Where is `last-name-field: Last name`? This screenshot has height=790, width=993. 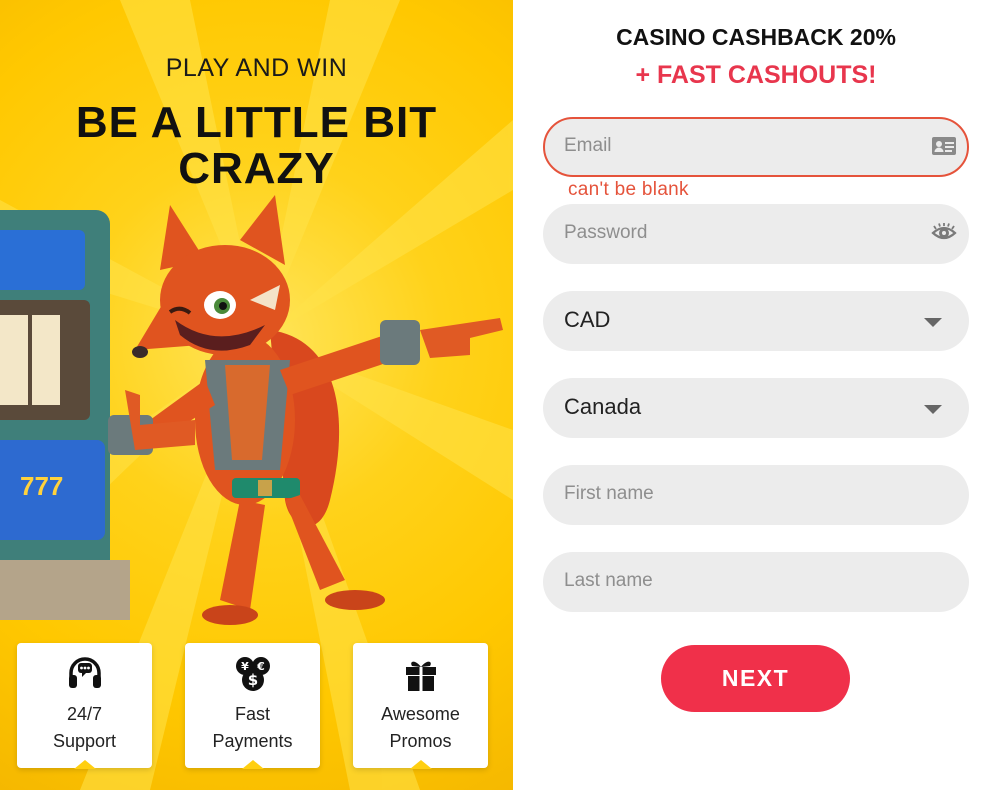 last-name-field: Last name is located at coordinates (756, 582).